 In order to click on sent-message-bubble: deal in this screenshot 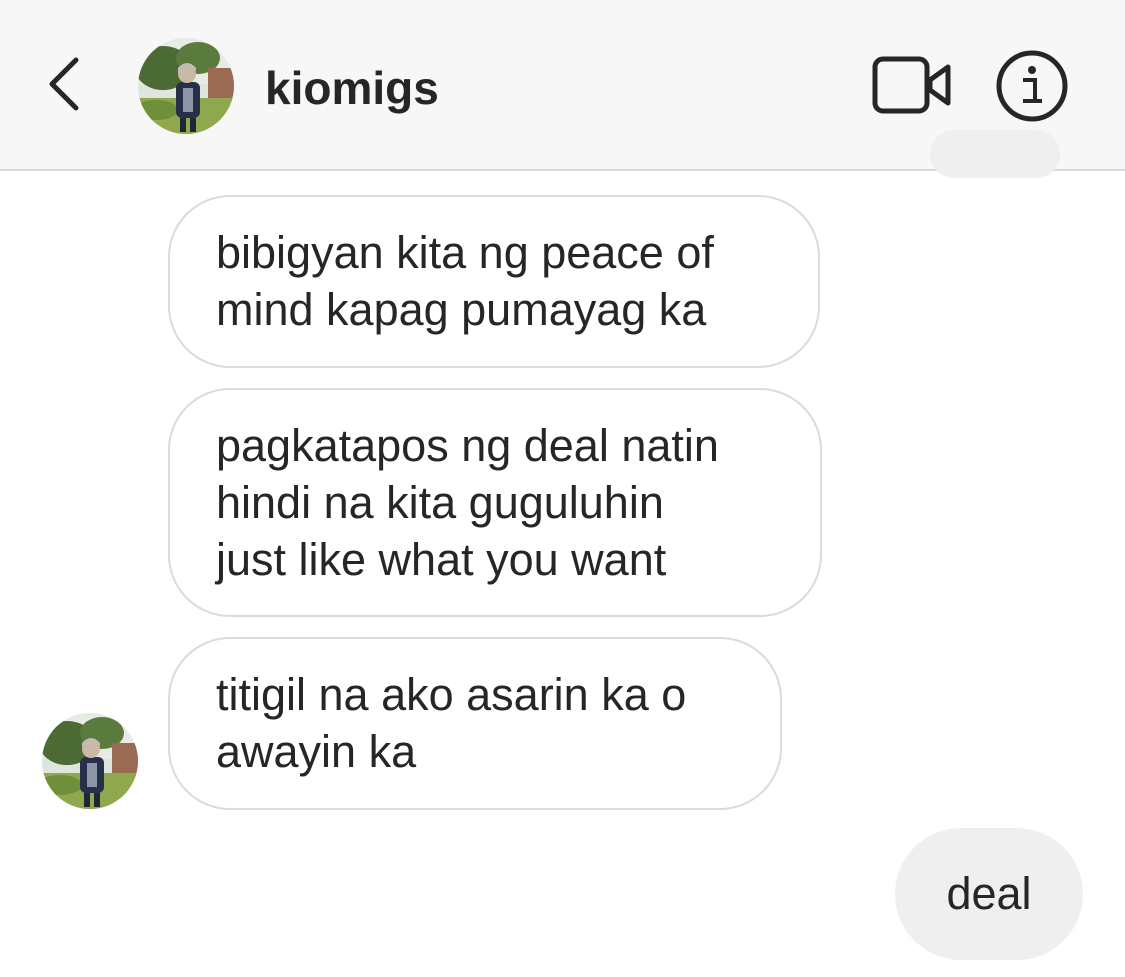, I will do `click(989, 894)`.